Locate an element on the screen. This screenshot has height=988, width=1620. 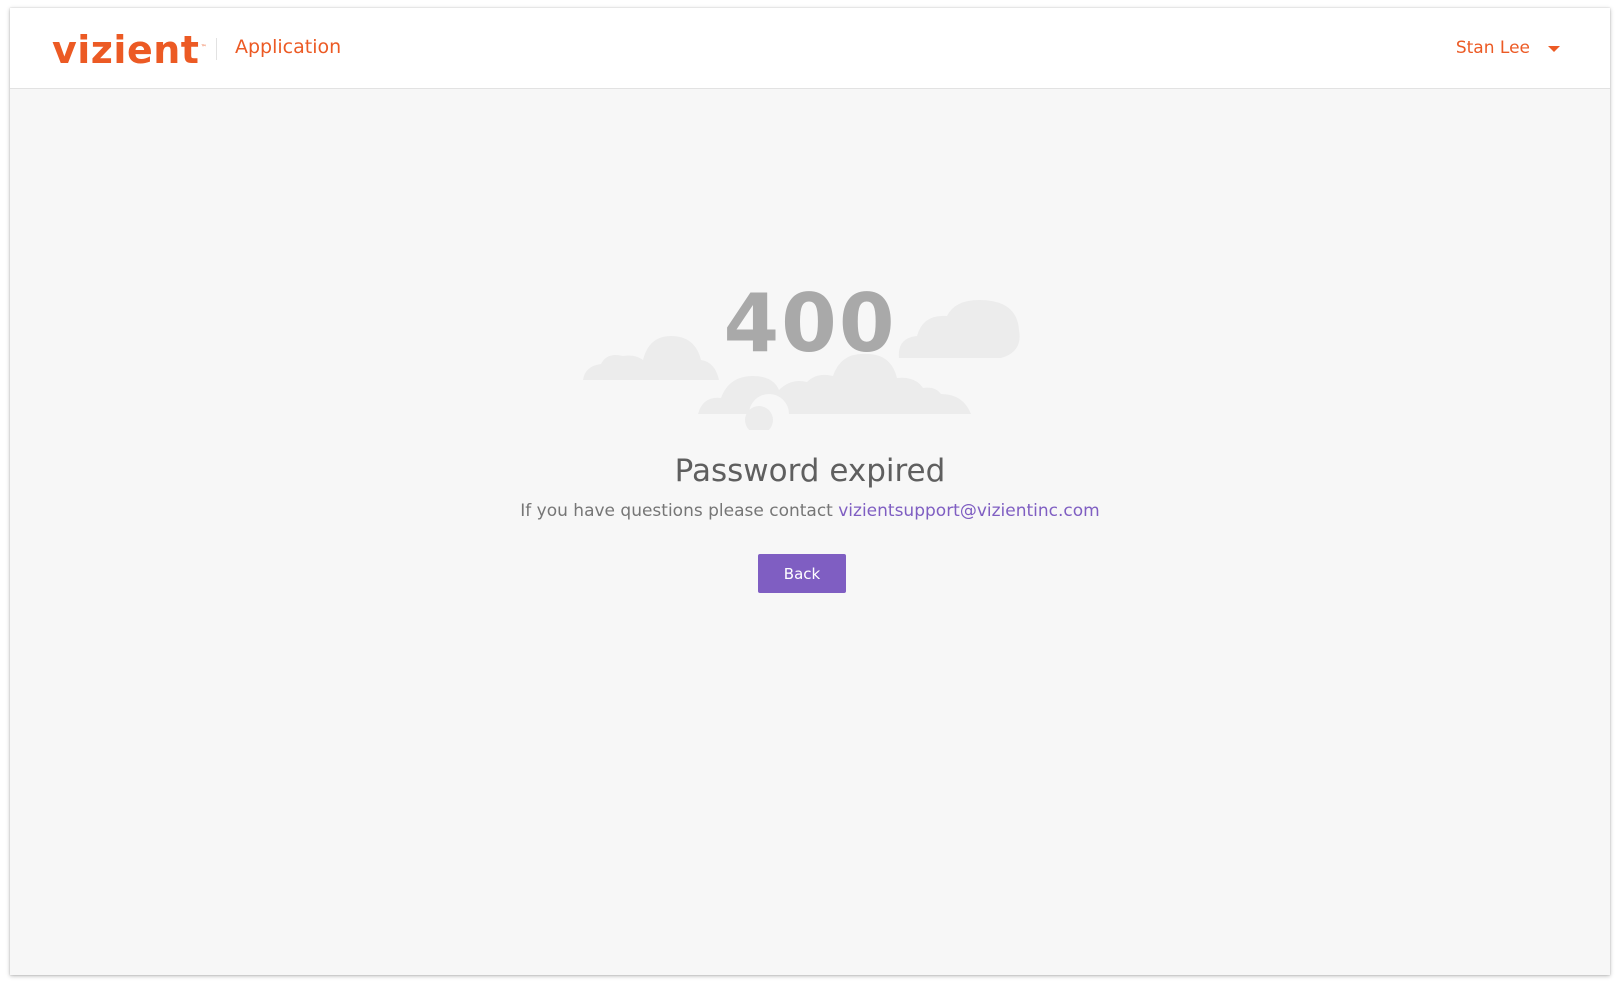
logo-trademark: ™ is located at coordinates (203, 47).